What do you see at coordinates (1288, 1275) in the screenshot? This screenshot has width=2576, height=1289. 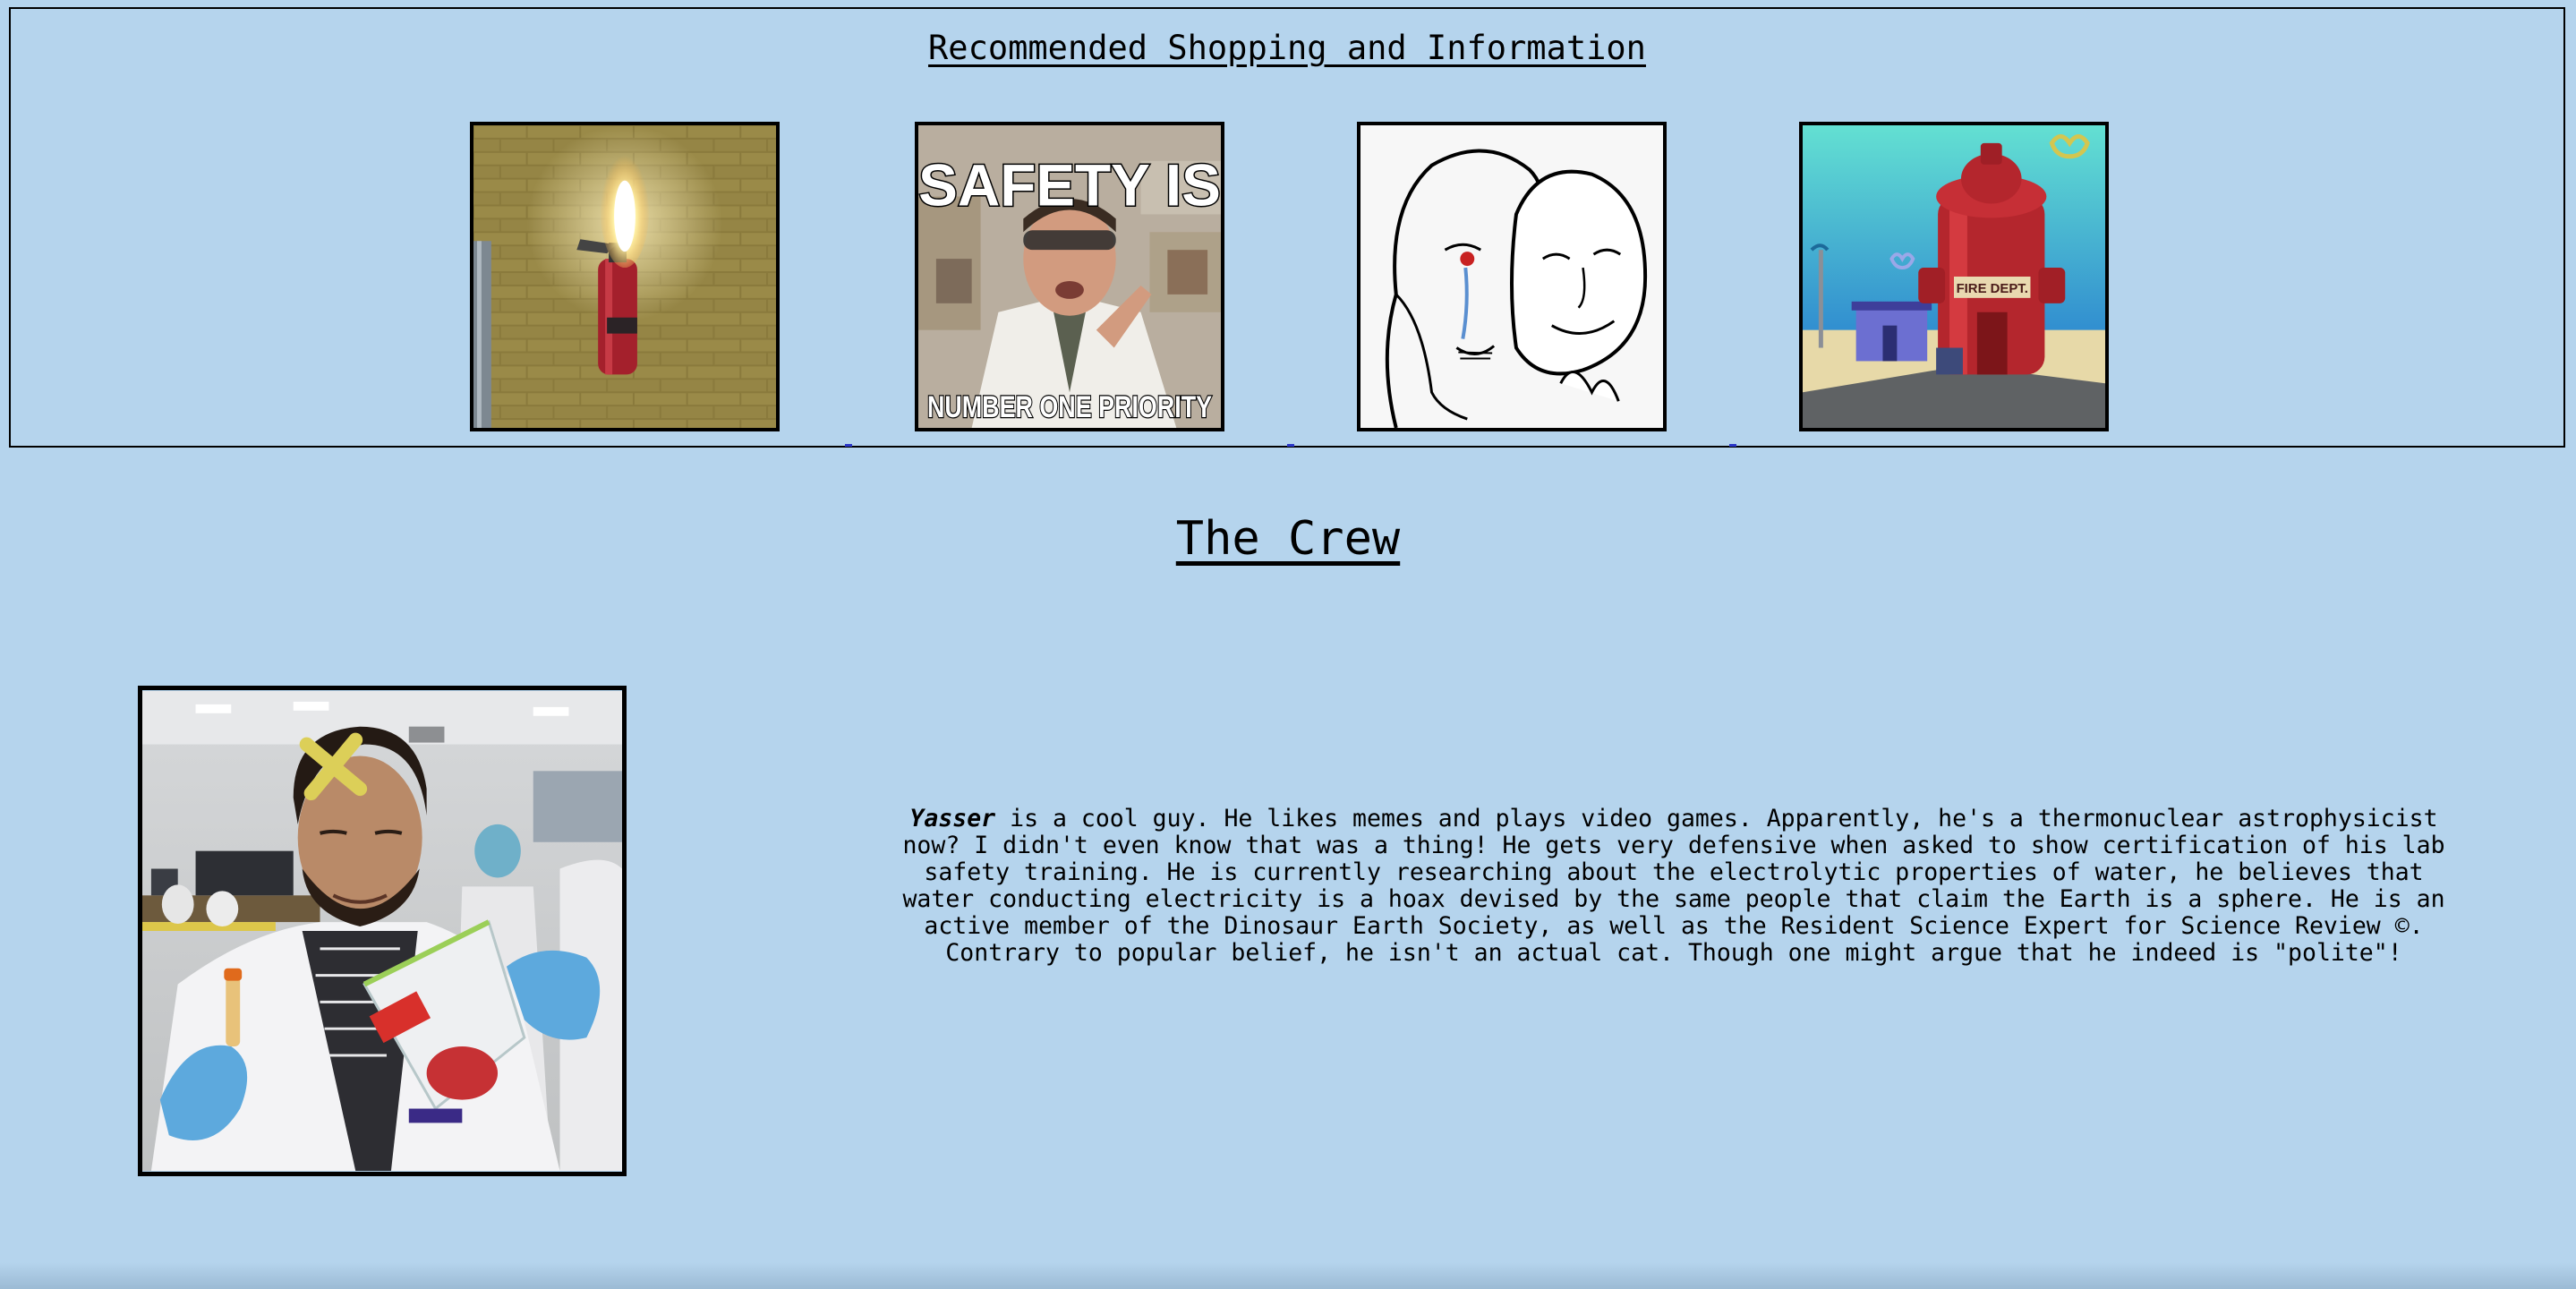 I see `page-bottom-shadow` at bounding box center [1288, 1275].